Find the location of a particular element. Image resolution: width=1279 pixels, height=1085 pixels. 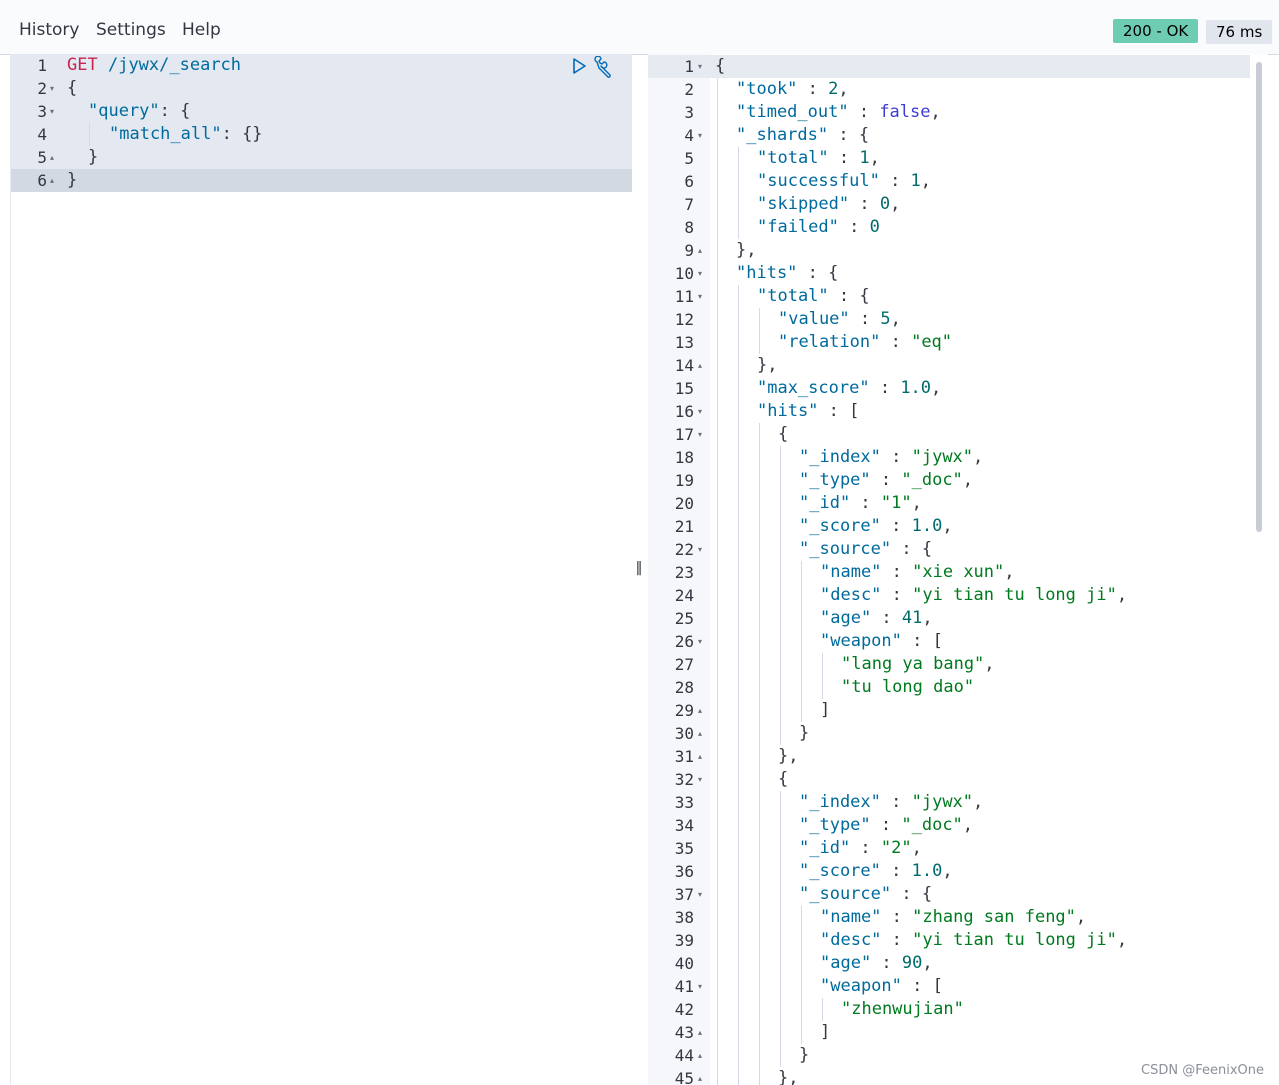

code-text: "skipped" : 0, is located at coordinates (807, 204).